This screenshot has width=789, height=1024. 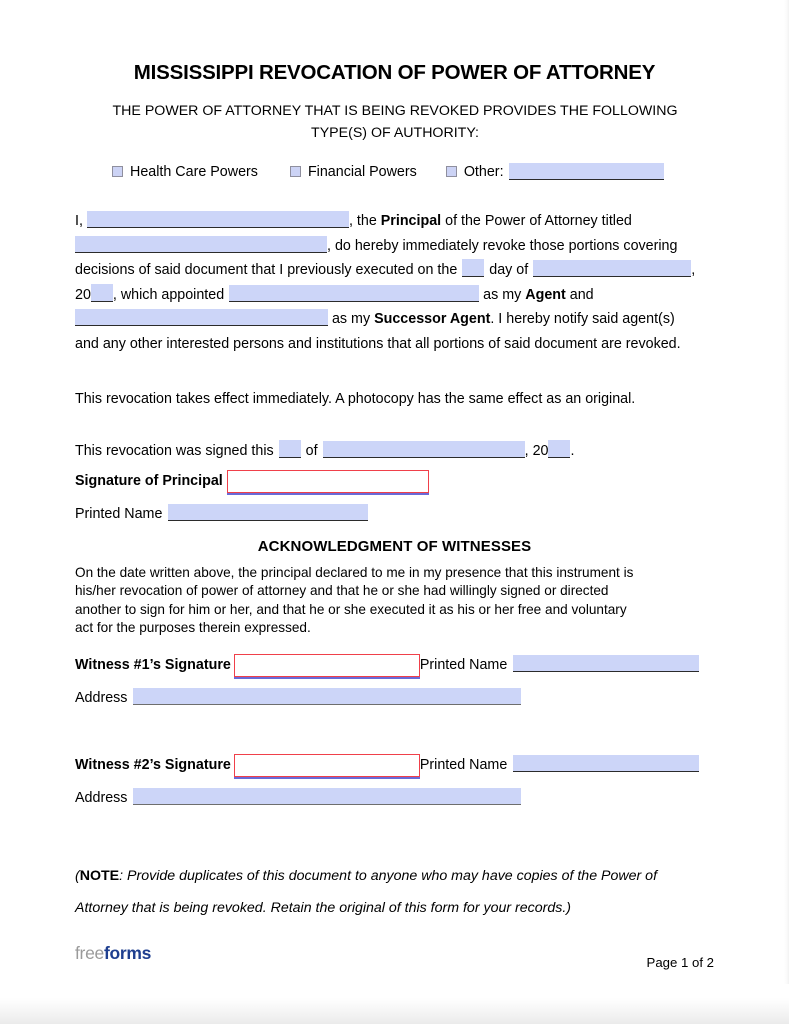 What do you see at coordinates (606, 763) in the screenshot?
I see `witness-2-printed-name-input` at bounding box center [606, 763].